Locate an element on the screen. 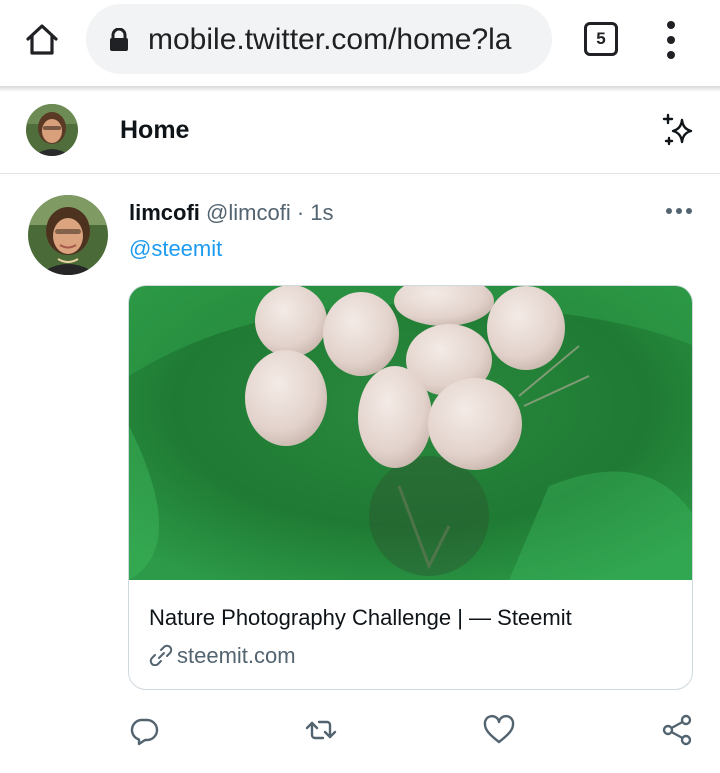 The height and width of the screenshot is (773, 720). home-icon is located at coordinates (42, 39).